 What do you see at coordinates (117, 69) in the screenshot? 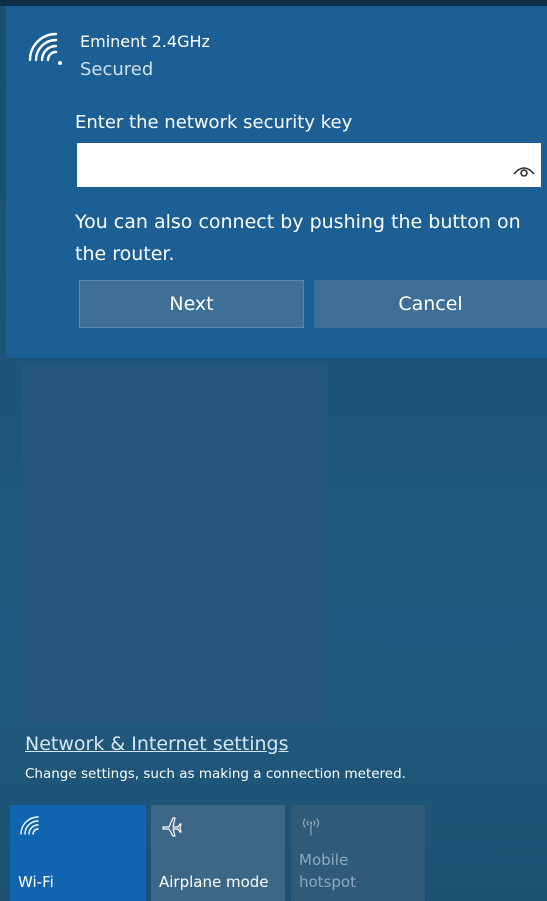
I see `network-status: Secured` at bounding box center [117, 69].